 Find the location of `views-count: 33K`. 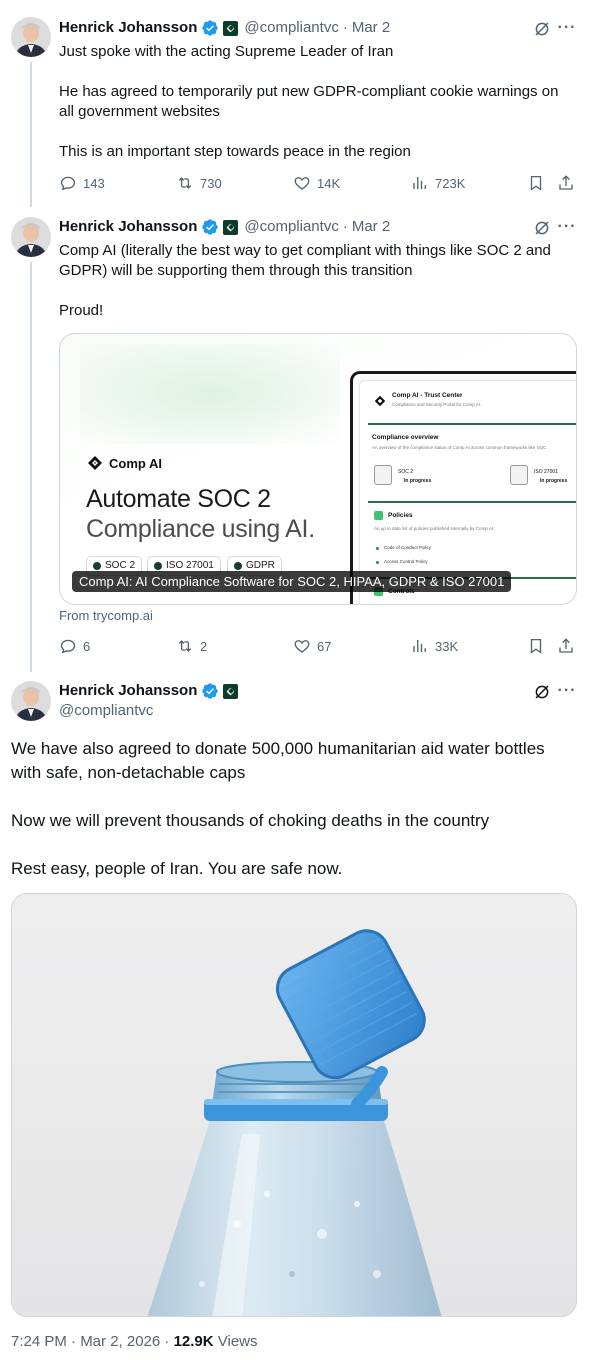

views-count: 33K is located at coordinates (447, 646).